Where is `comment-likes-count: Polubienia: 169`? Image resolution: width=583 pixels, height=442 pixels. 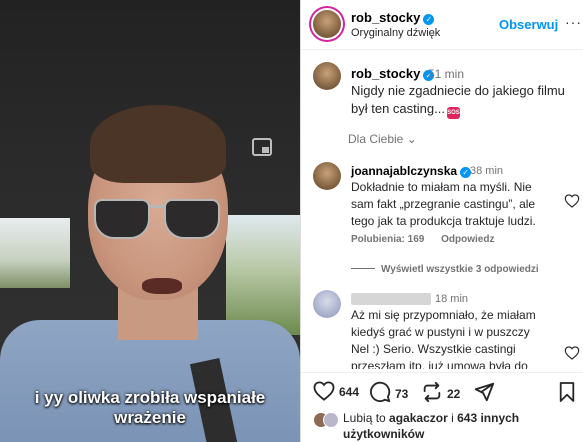 comment-likes-count: Polubienia: 169 is located at coordinates (387, 239).